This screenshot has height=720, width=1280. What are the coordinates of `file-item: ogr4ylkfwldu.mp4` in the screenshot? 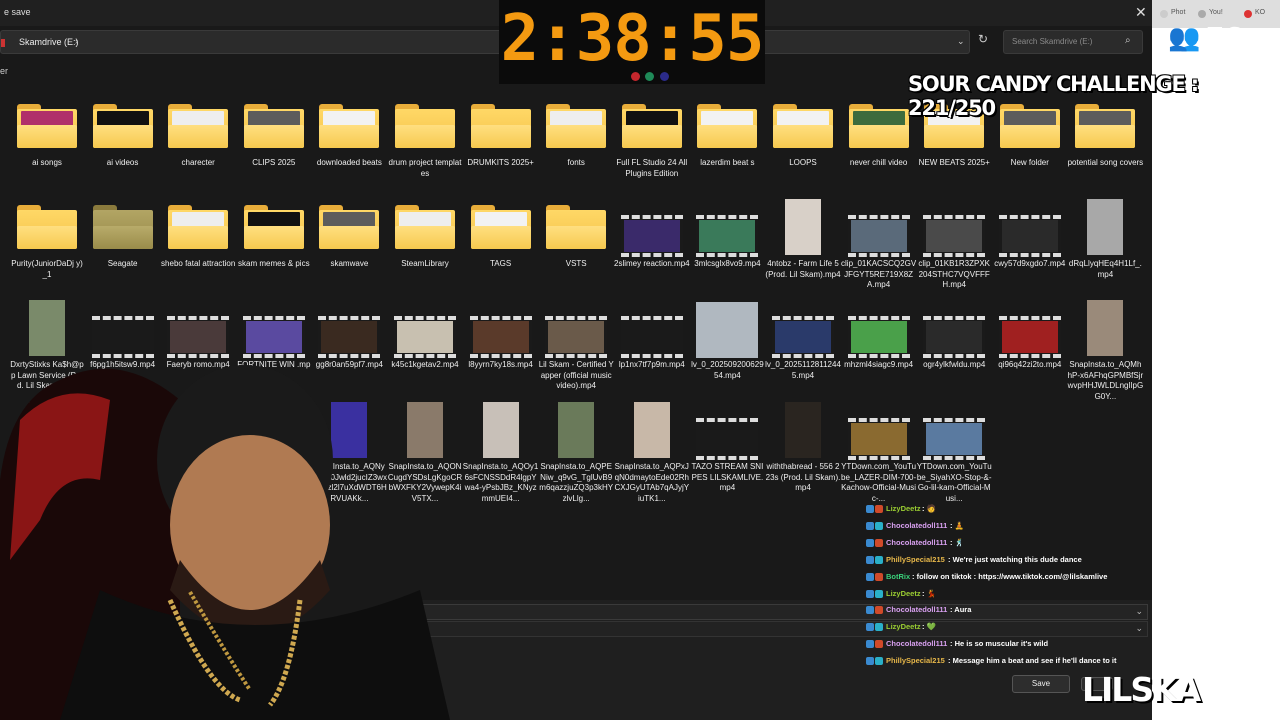 It's located at (954, 348).